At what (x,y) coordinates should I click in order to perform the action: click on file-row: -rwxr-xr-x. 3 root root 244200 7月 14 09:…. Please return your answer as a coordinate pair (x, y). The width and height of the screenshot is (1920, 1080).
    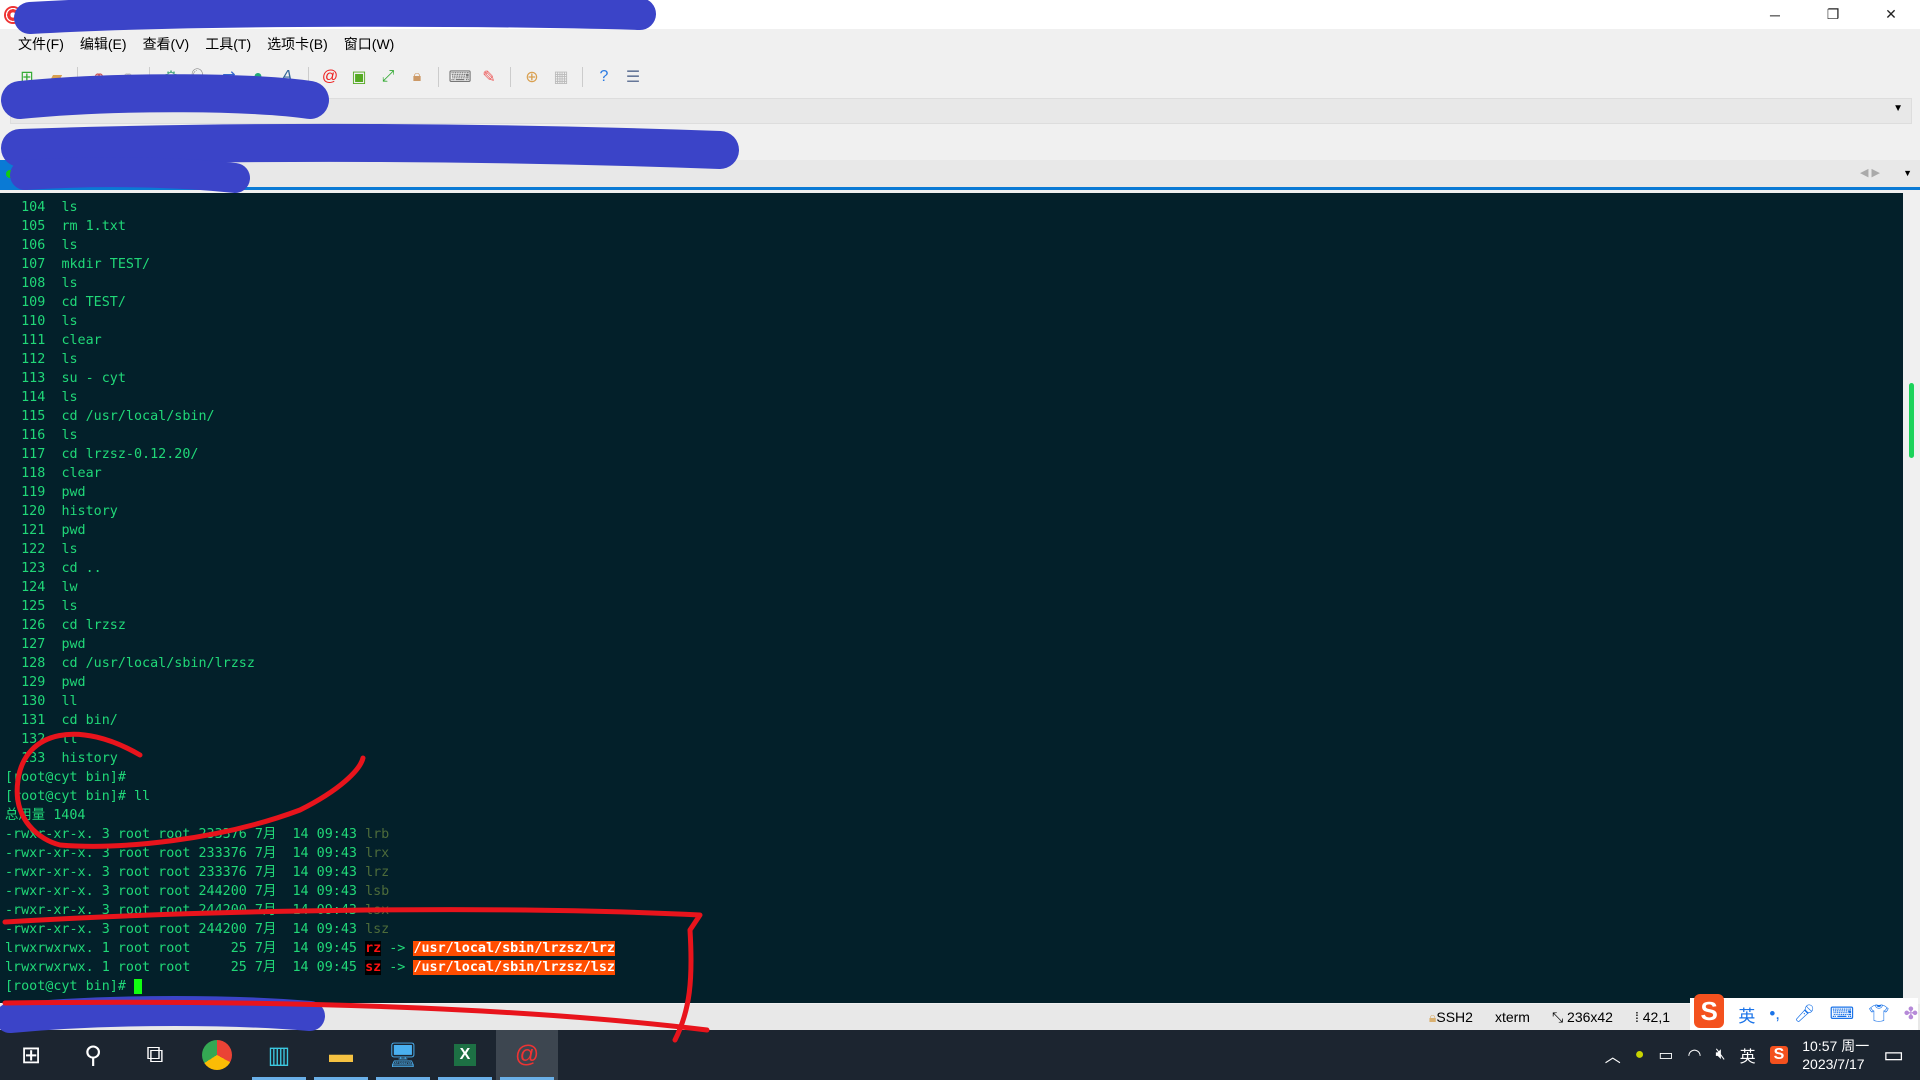
    Looking at the image, I should click on (954, 891).